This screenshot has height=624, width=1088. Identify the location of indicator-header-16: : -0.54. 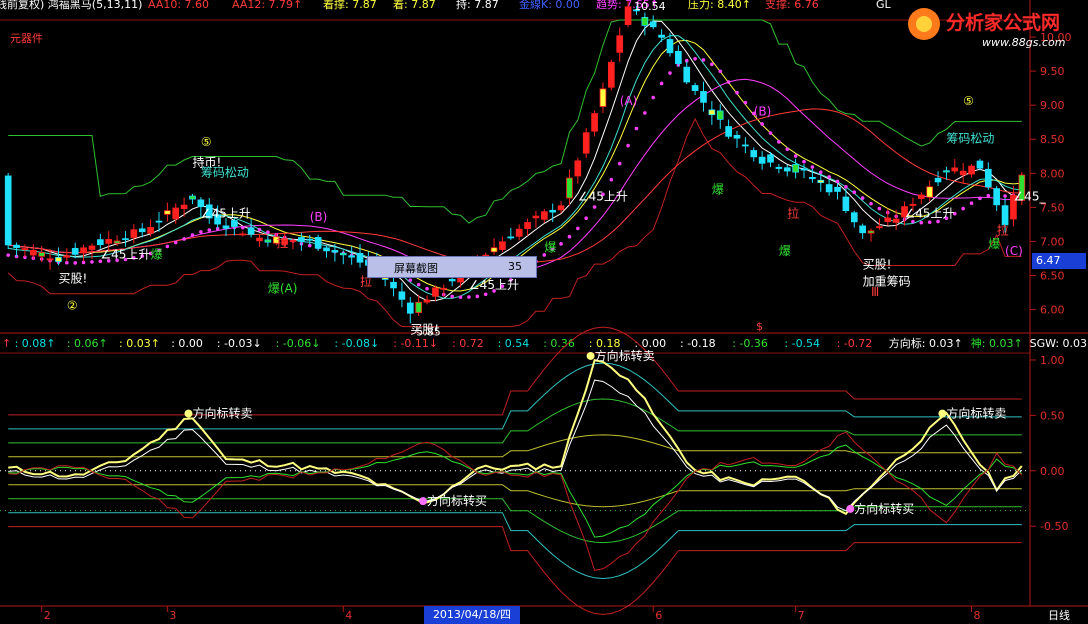
(802, 343).